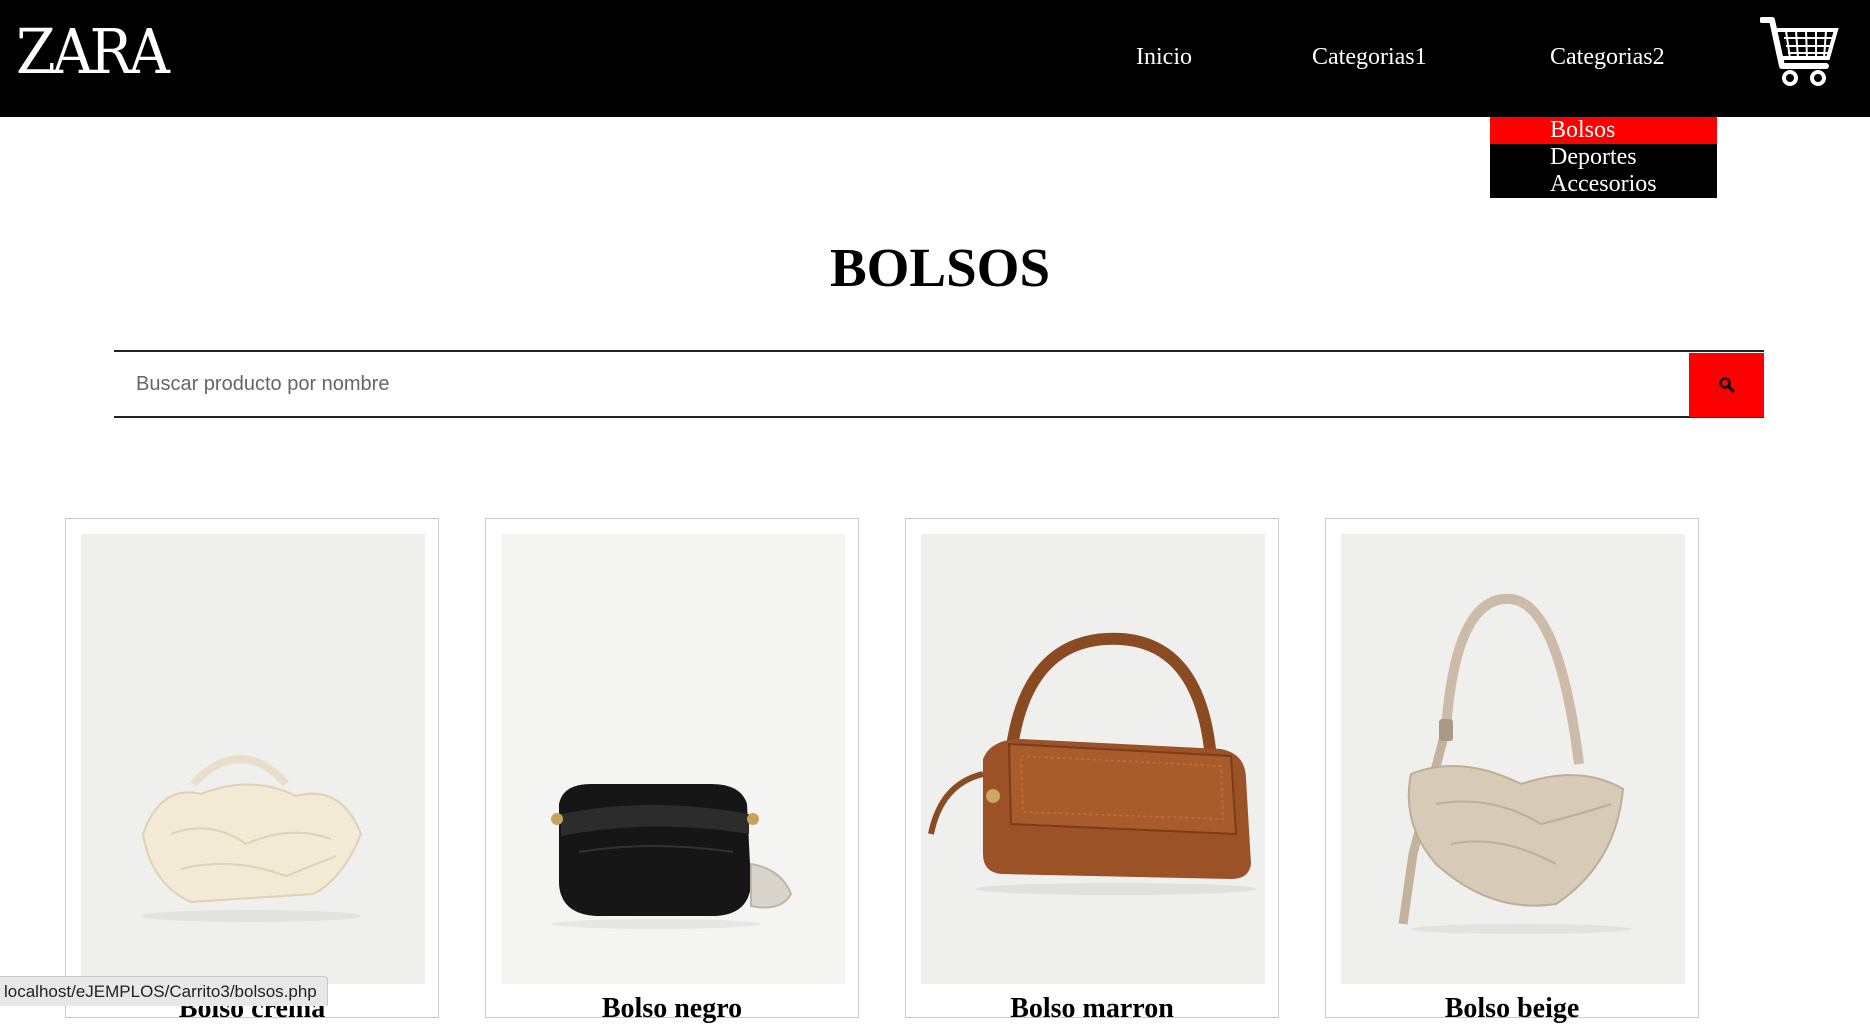 The image size is (1870, 1031). I want to click on dropdown-item-deportes: Deportes, so click(1603, 157).